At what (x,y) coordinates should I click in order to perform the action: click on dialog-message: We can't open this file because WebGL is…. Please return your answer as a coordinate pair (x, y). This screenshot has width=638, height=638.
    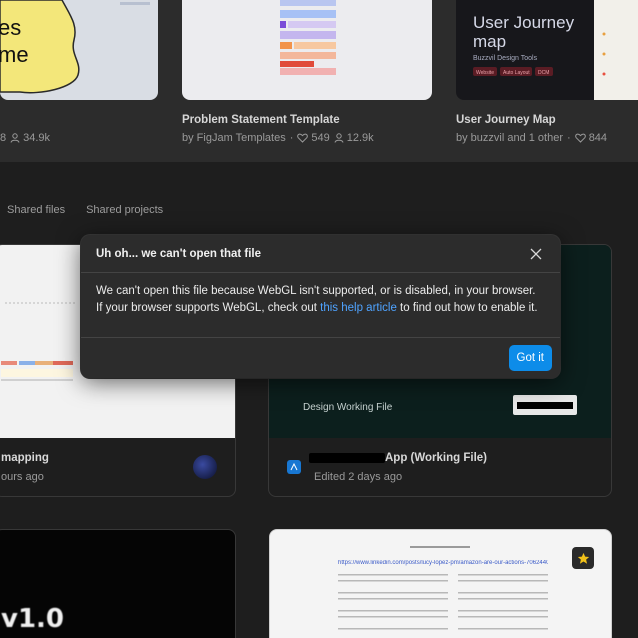
    Looking at the image, I should click on (320, 305).